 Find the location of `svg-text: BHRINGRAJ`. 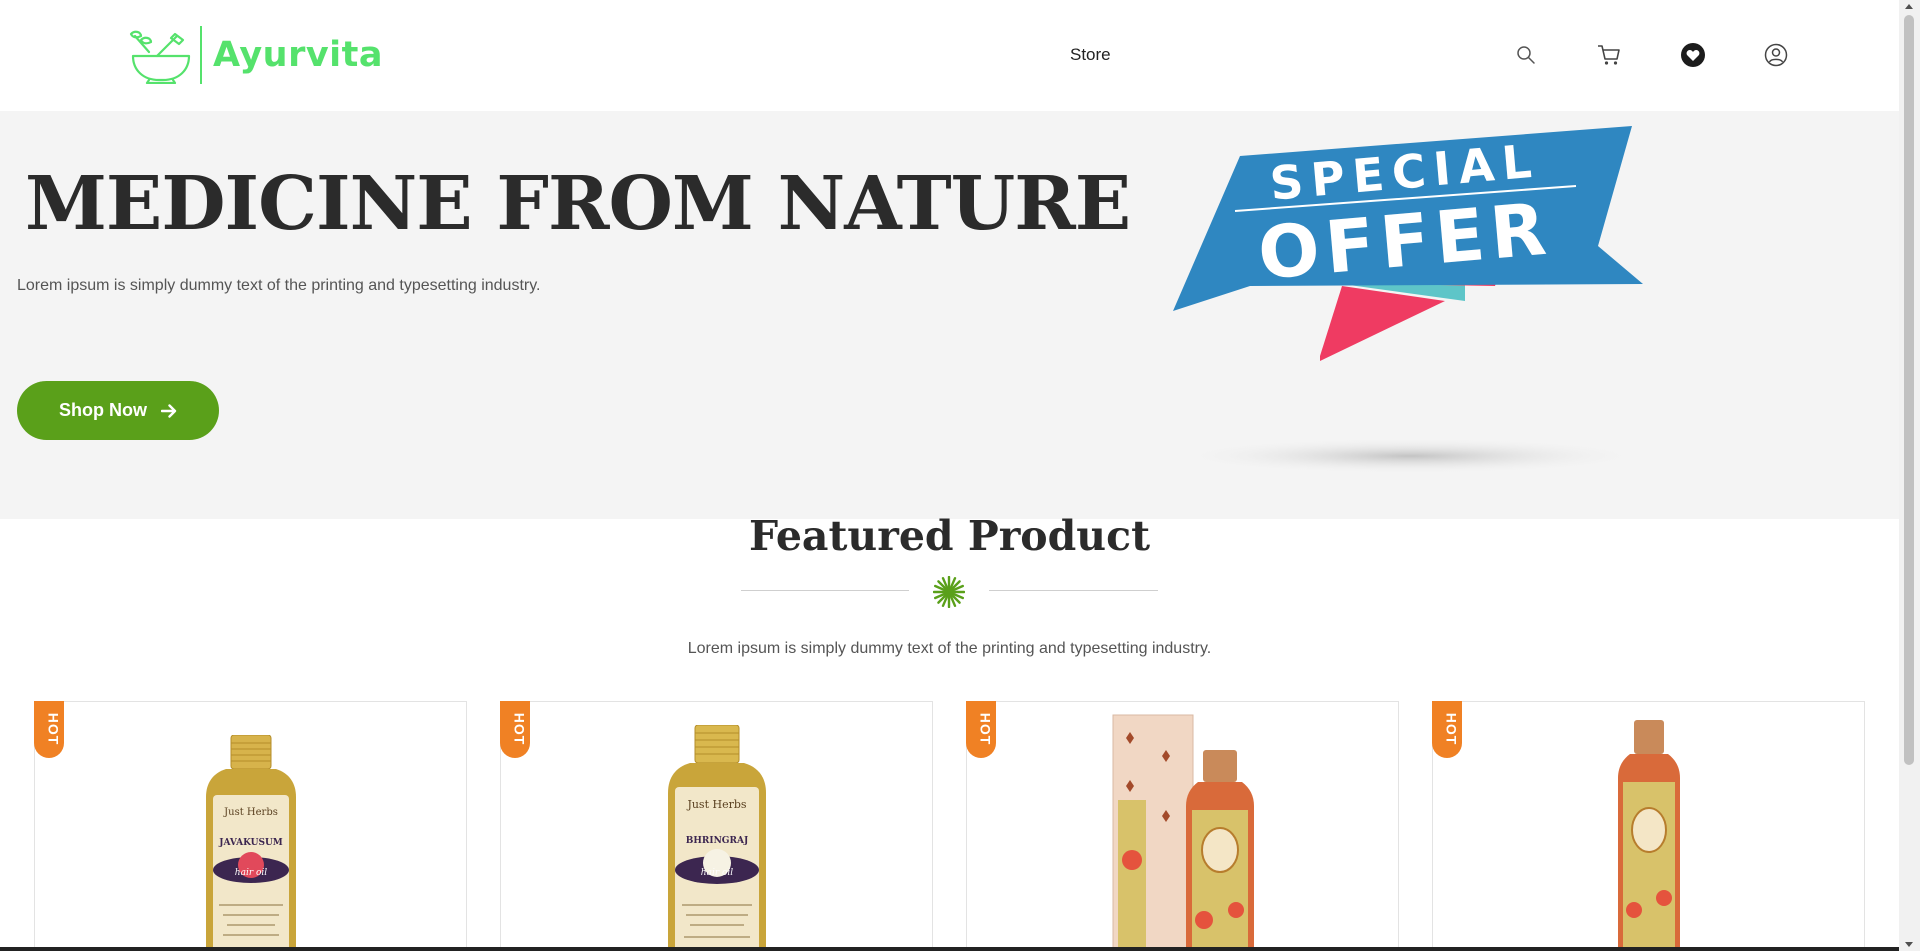

svg-text: BHRINGRAJ is located at coordinates (716, 841).